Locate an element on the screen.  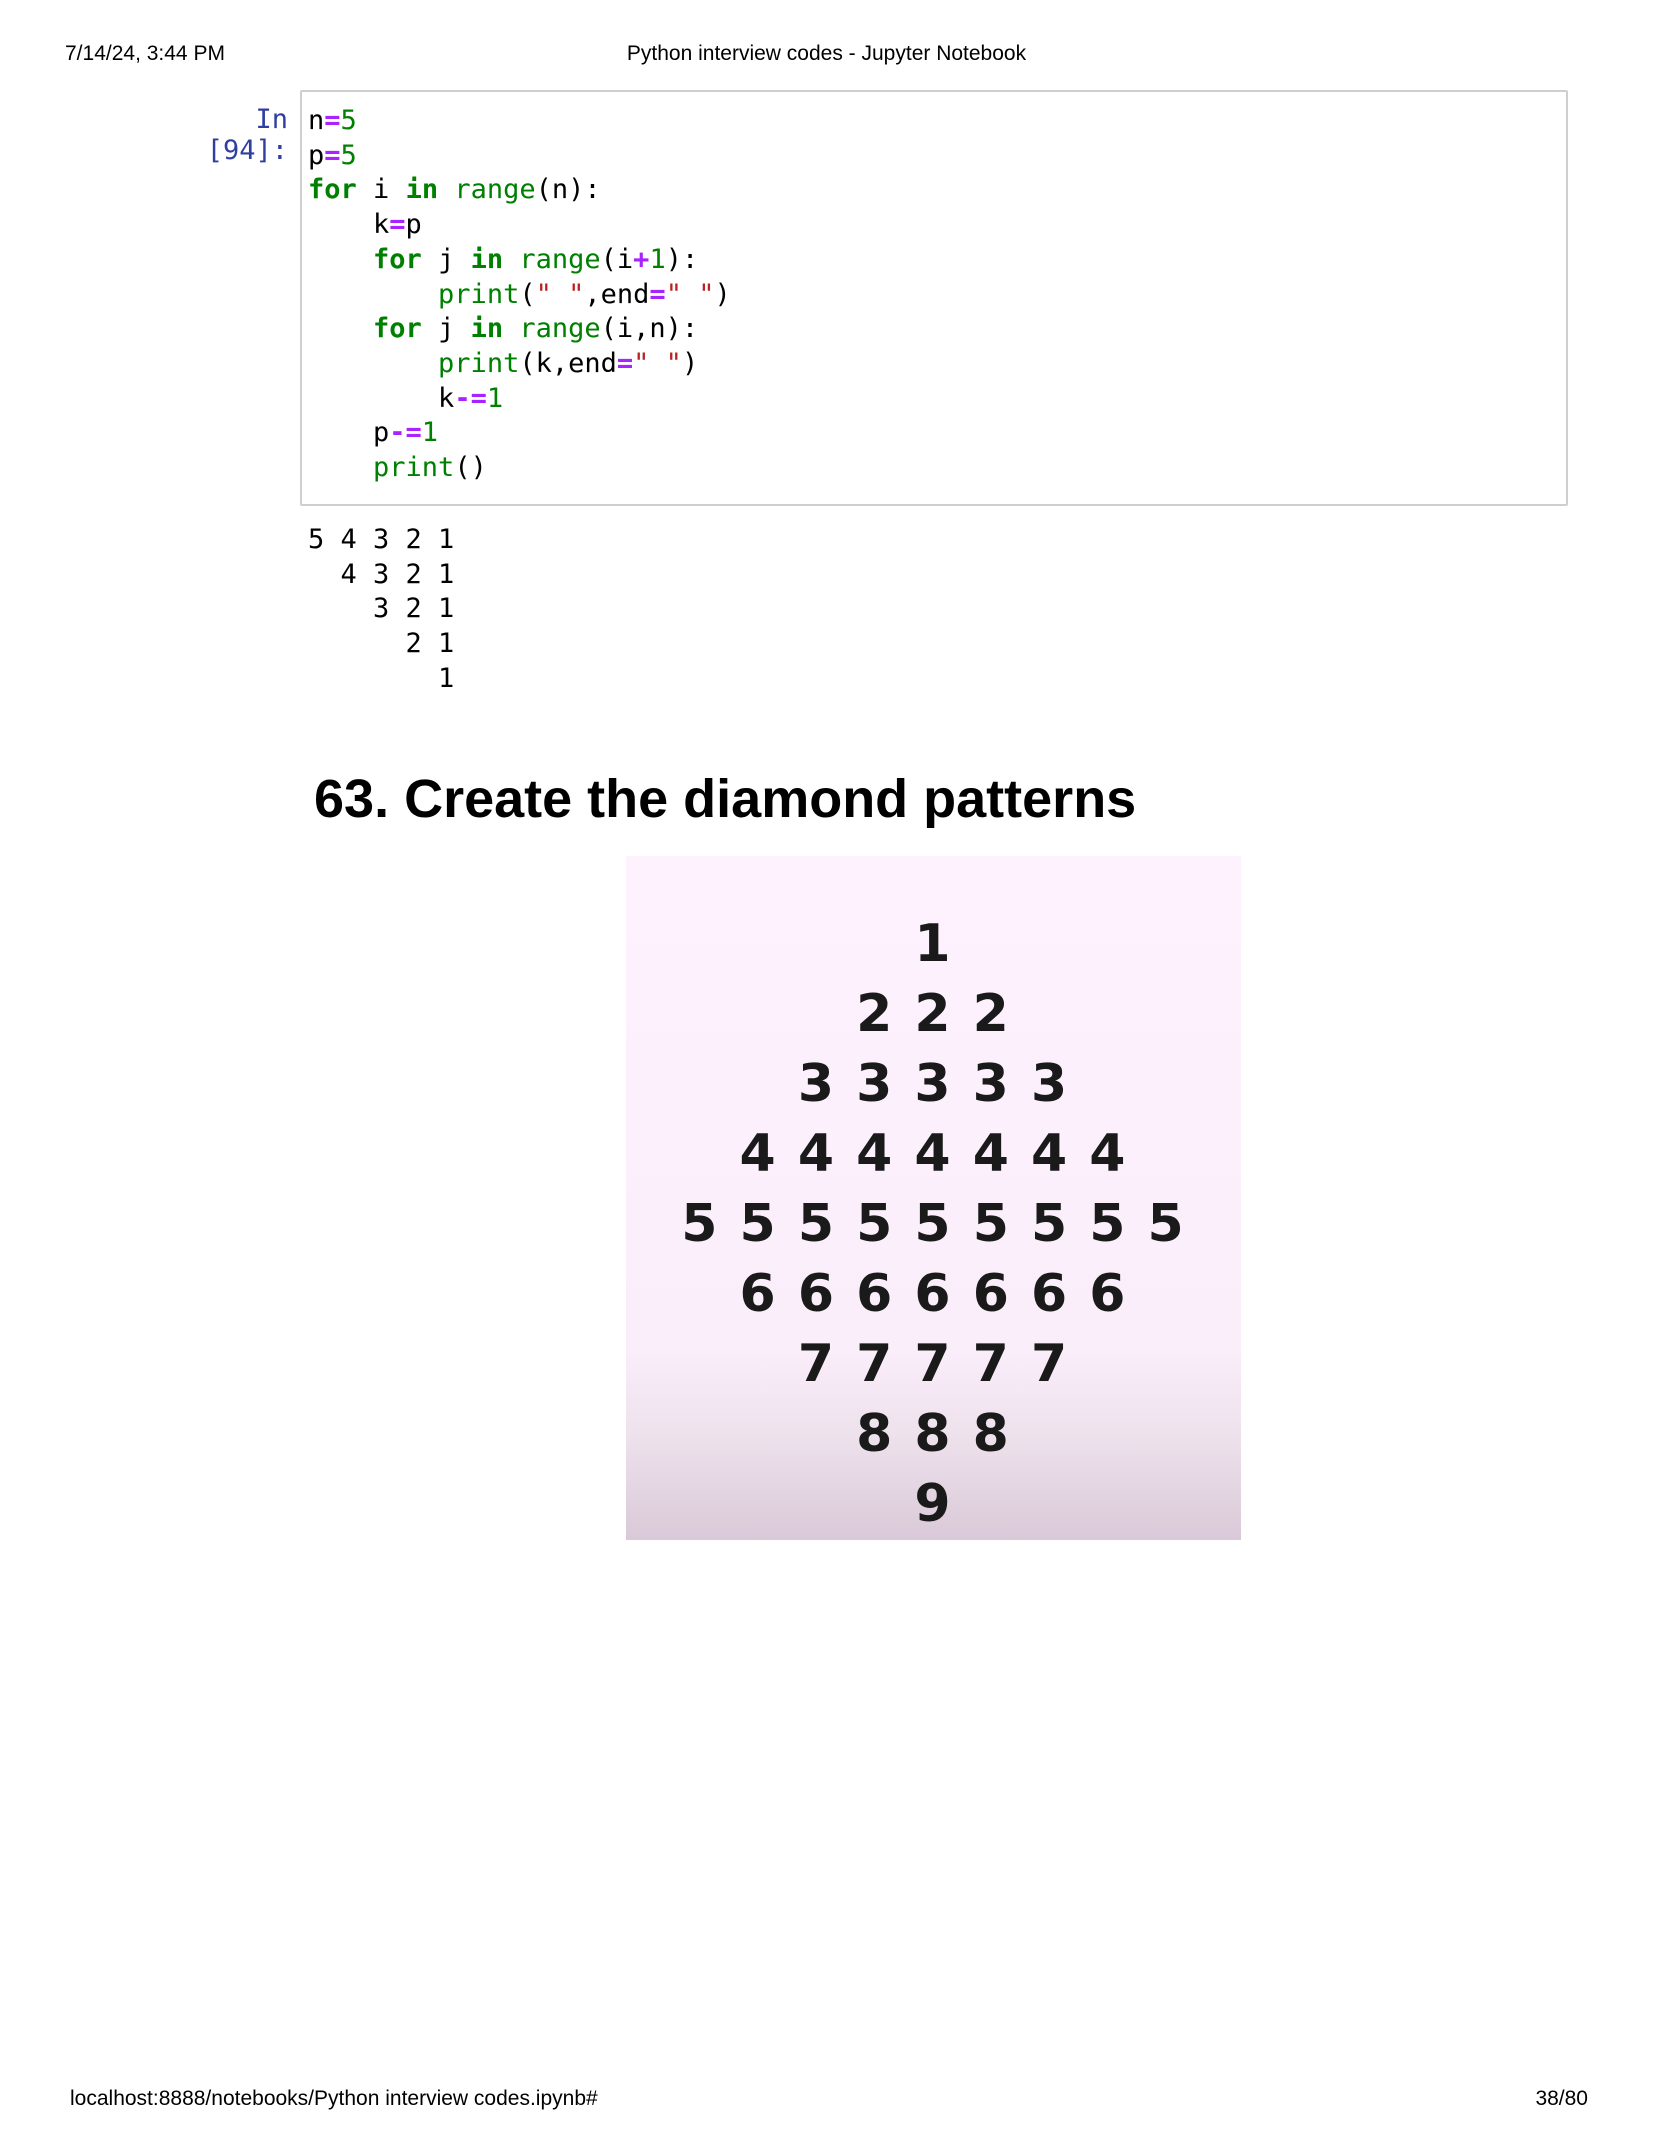
cell-prompt: In [94]: is located at coordinates (247, 135).